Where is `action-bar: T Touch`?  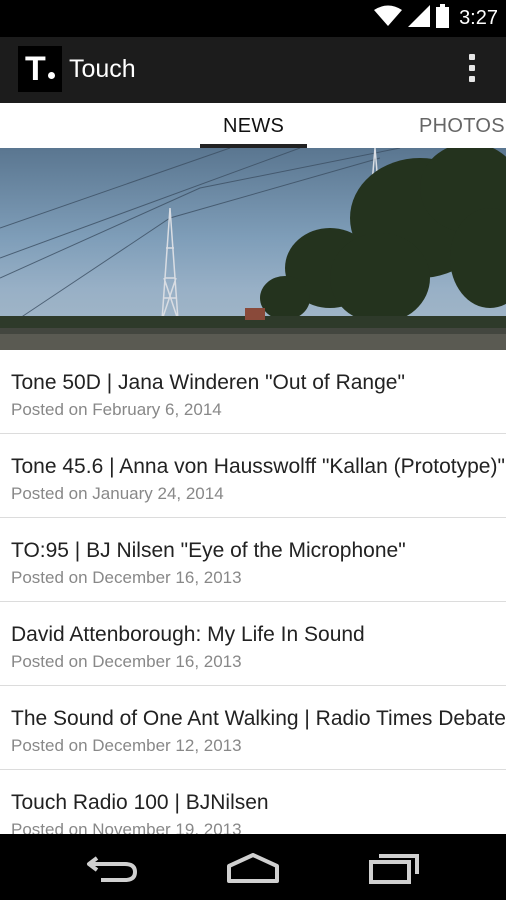 action-bar: T Touch is located at coordinates (253, 70).